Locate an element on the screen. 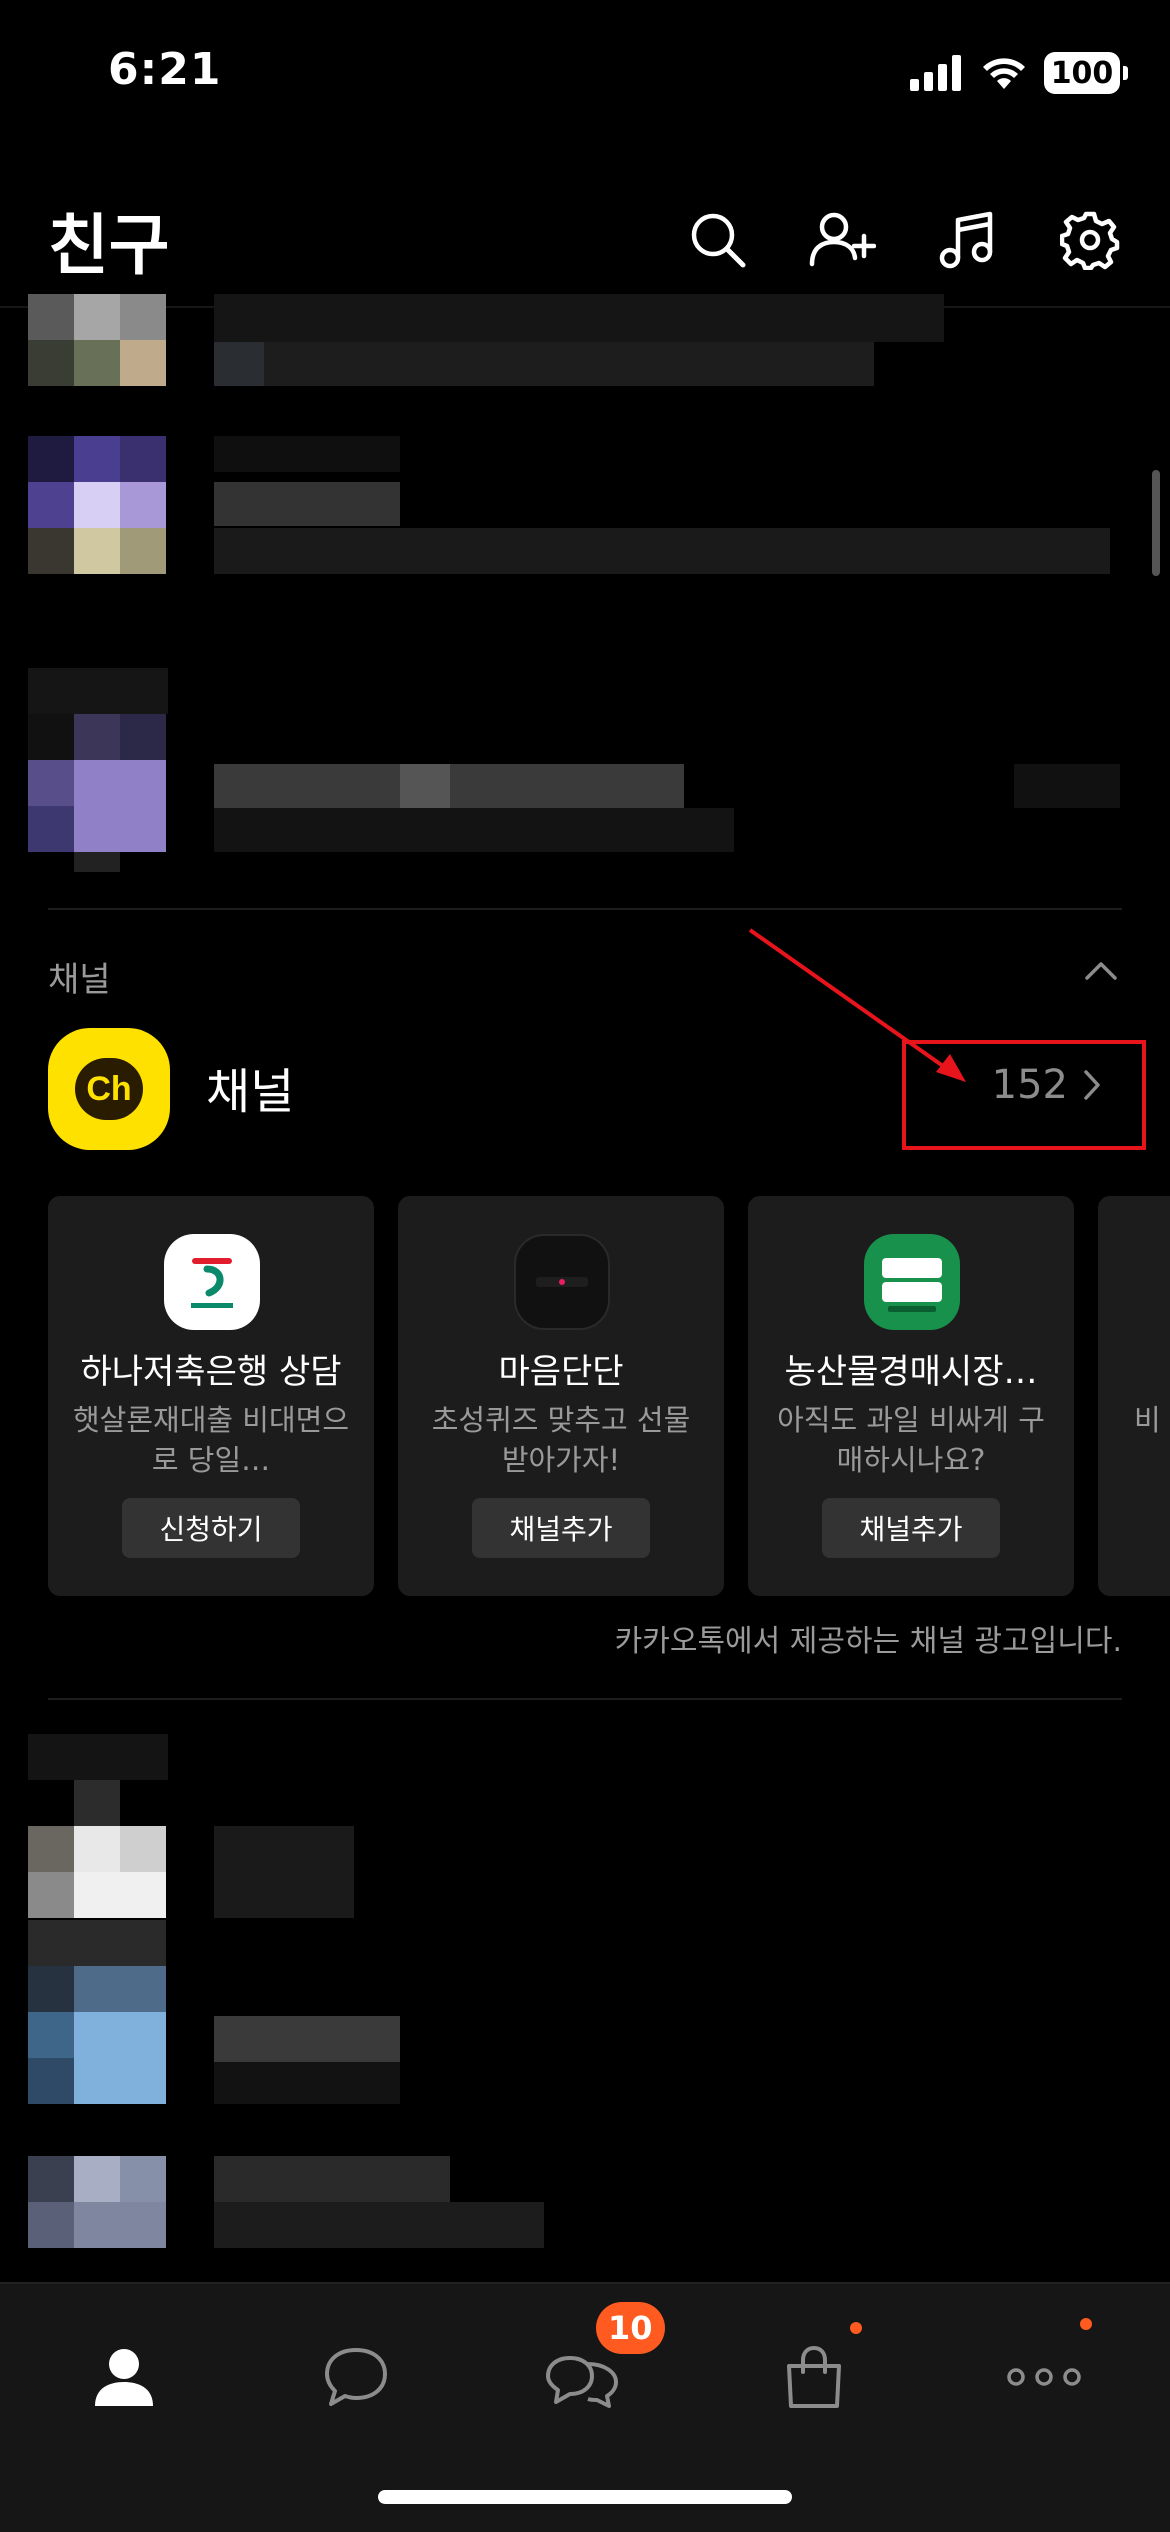  chevron-up-icon is located at coordinates (1101, 971).